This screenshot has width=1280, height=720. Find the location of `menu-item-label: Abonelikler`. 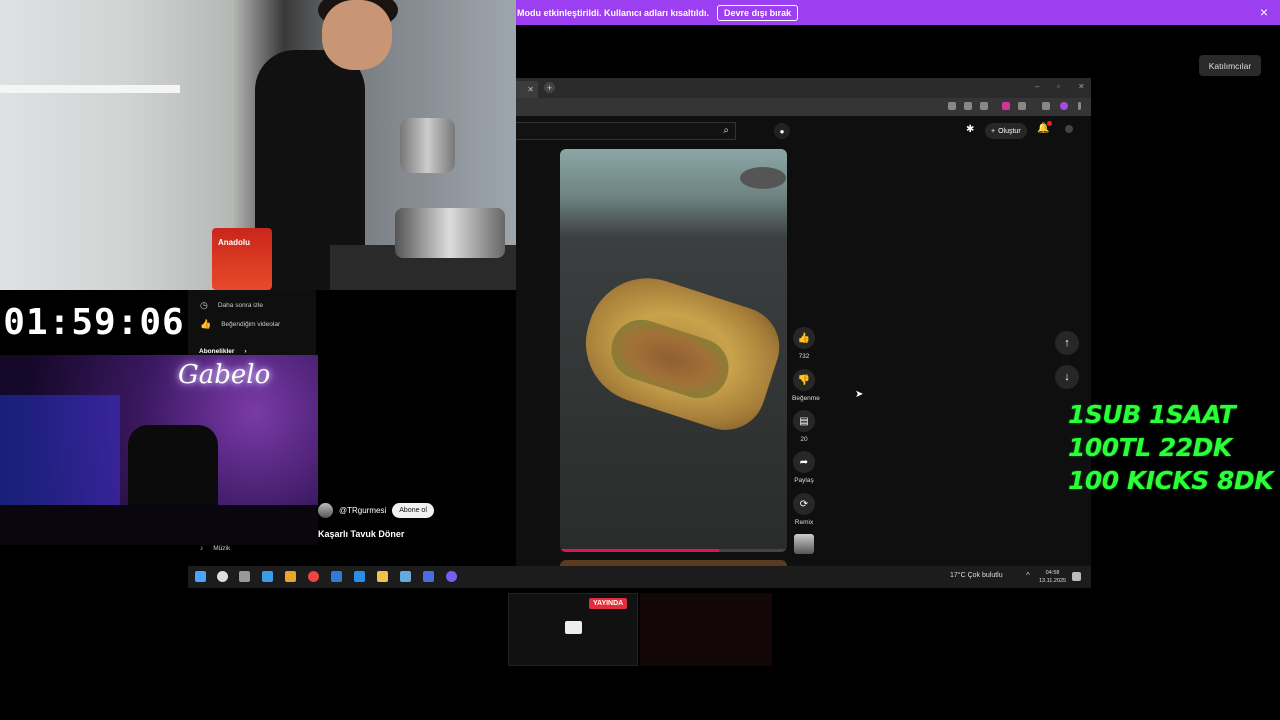

menu-item-label: Abonelikler is located at coordinates (217, 351).